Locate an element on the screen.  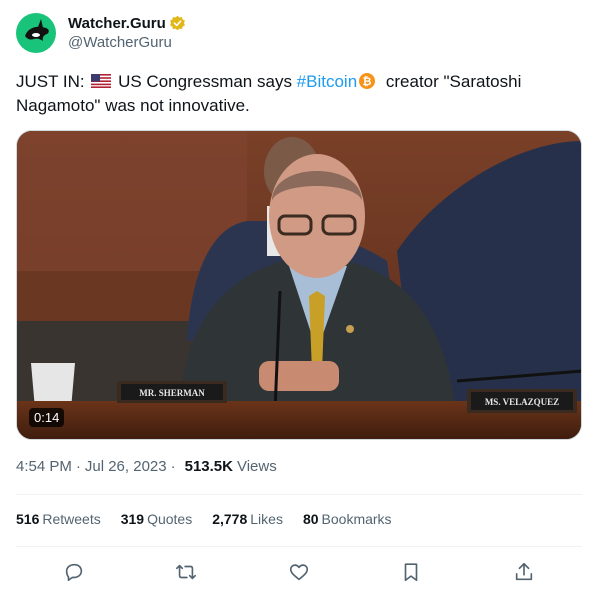
likes-stat: 2,778 Likes is located at coordinates (247, 519).